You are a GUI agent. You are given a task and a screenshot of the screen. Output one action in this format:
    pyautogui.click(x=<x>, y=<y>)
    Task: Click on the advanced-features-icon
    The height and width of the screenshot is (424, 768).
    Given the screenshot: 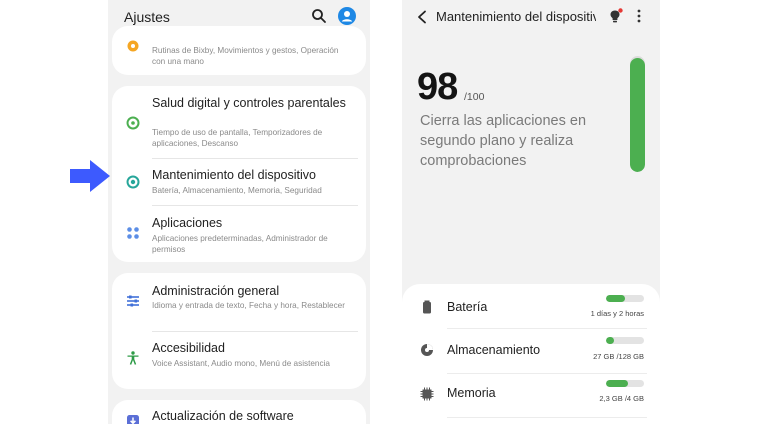 What is the action you would take?
    pyautogui.click(x=133, y=46)
    